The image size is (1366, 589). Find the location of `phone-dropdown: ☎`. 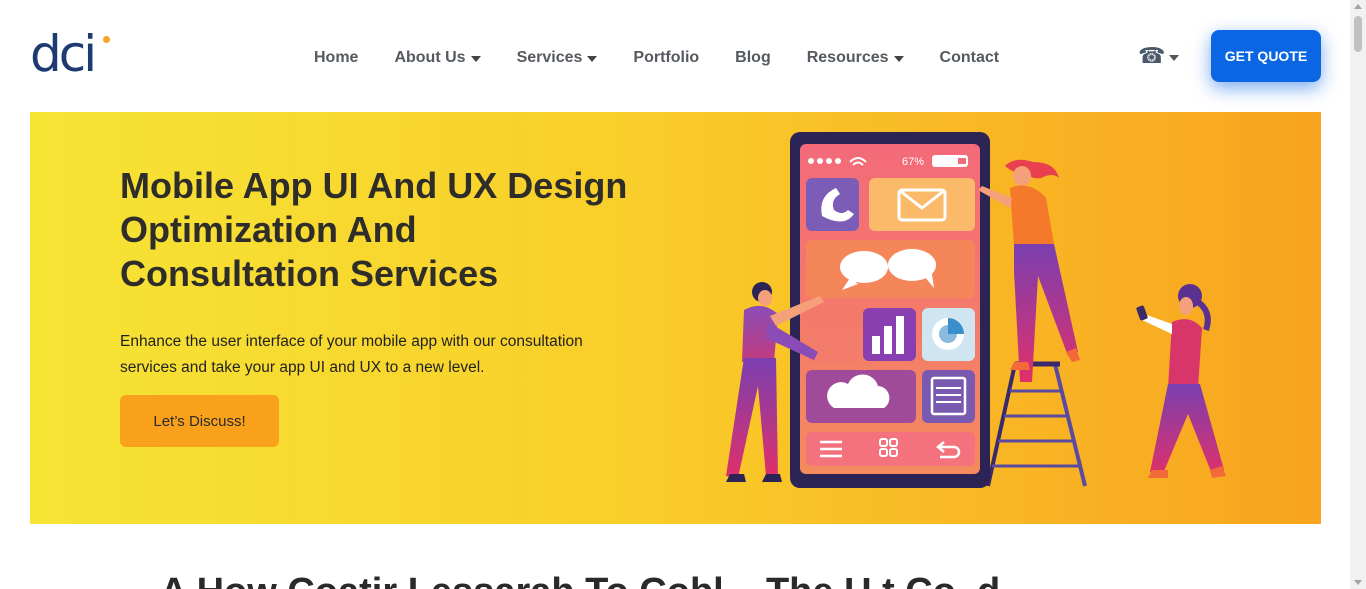

phone-dropdown: ☎ is located at coordinates (1159, 57).